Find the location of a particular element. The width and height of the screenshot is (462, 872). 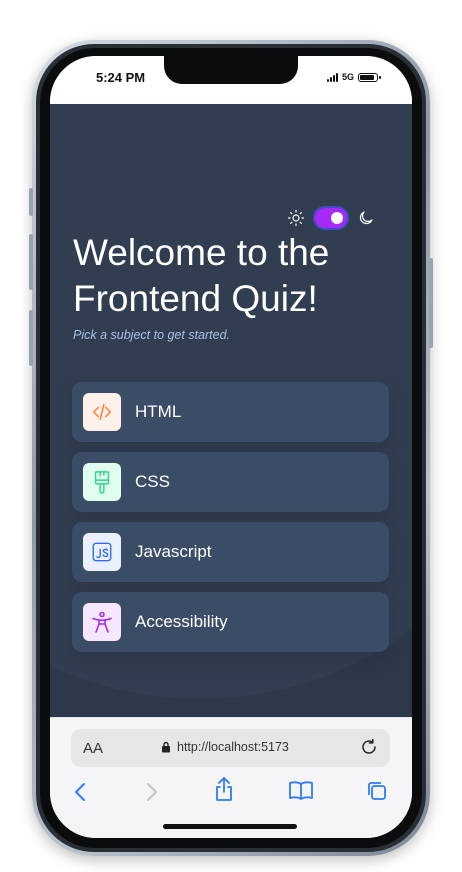

status-bar: 5:24 PM 5G is located at coordinates (231, 80).